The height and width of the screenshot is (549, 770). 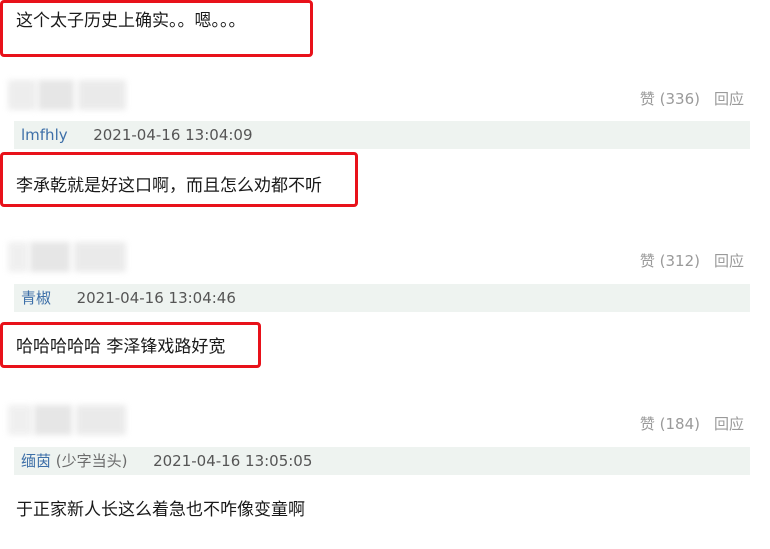 I want to click on comment-meta-3: 缅茵 (少字当头) 2021-04-16 13:05:05, so click(x=382, y=461).